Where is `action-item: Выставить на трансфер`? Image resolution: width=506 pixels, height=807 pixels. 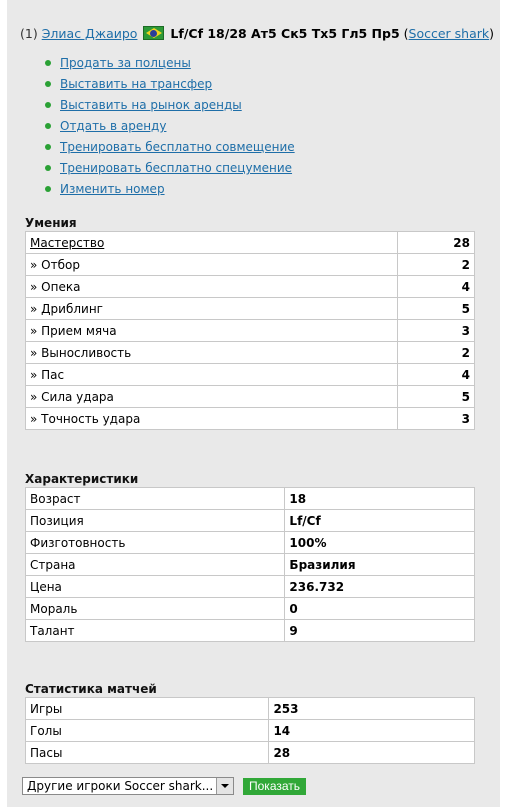
action-item: Выставить на трансфер is located at coordinates (168, 85).